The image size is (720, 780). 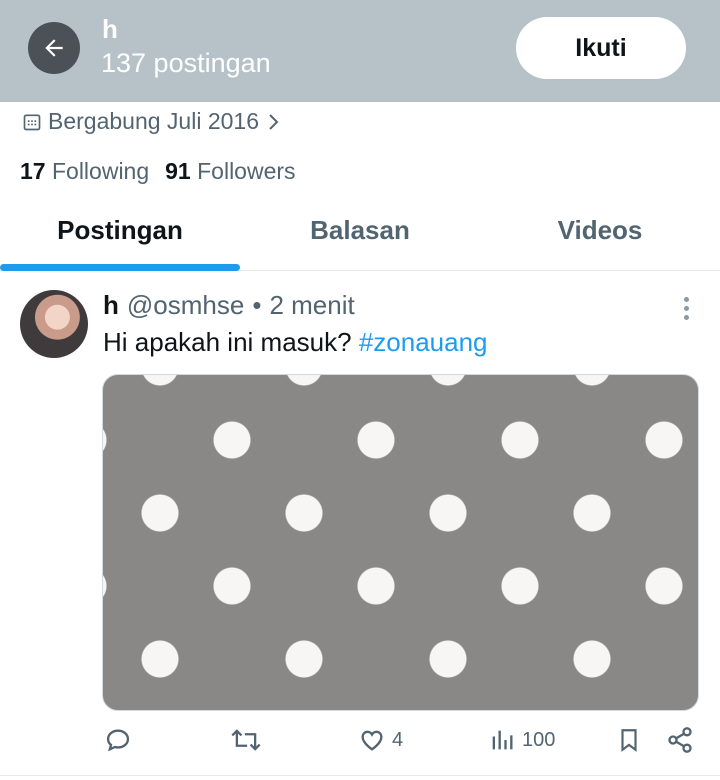 I want to click on following-link: 17 Following, so click(x=84, y=171).